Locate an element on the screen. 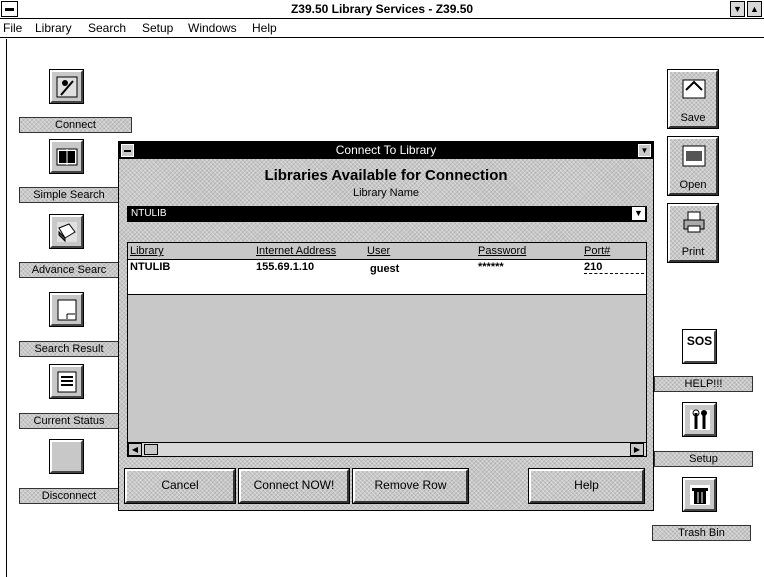 This screenshot has height=577, width=764. menu-windows: Windows is located at coordinates (212, 28).